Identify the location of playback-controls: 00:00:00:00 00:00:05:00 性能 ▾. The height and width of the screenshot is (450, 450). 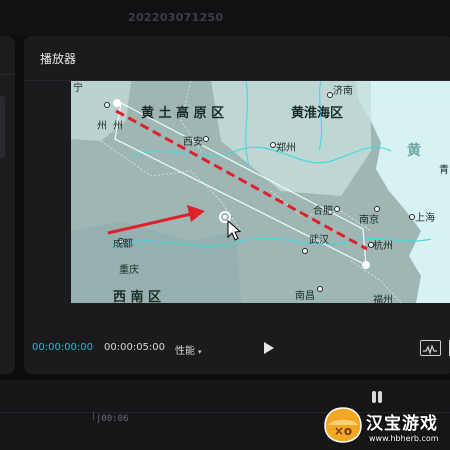
(237, 350).